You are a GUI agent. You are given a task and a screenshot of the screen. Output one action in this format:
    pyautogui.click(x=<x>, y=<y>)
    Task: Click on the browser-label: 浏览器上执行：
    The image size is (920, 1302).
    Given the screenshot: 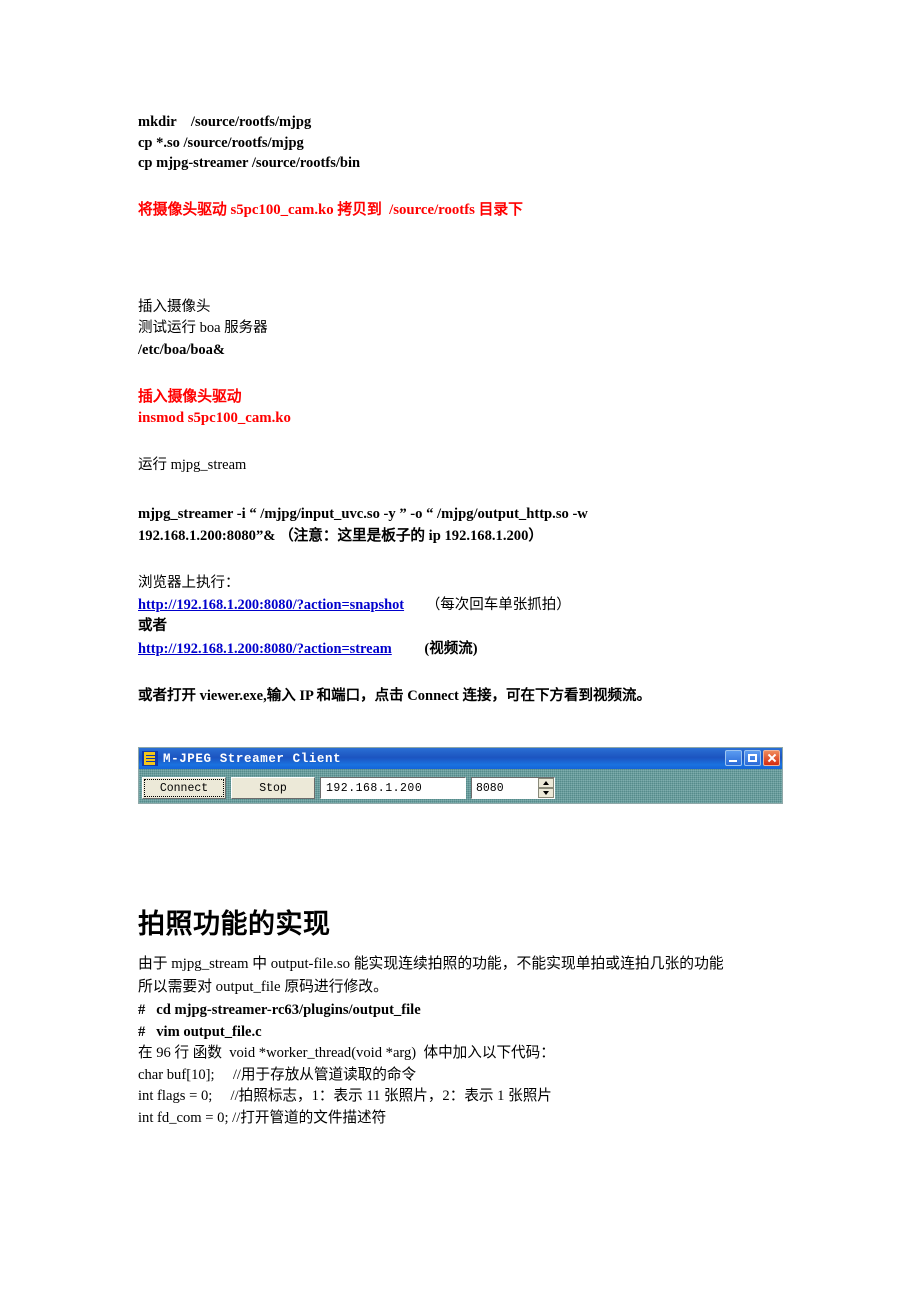 What is the action you would take?
    pyautogui.click(x=189, y=582)
    